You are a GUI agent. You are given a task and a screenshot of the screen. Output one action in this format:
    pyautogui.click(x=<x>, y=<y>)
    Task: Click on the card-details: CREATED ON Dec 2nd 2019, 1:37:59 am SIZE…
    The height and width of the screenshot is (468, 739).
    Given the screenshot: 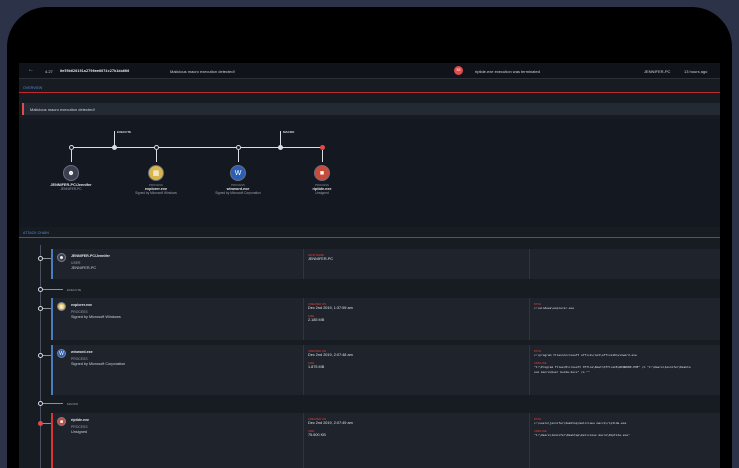 What is the action you would take?
    pyautogui.click(x=330, y=319)
    